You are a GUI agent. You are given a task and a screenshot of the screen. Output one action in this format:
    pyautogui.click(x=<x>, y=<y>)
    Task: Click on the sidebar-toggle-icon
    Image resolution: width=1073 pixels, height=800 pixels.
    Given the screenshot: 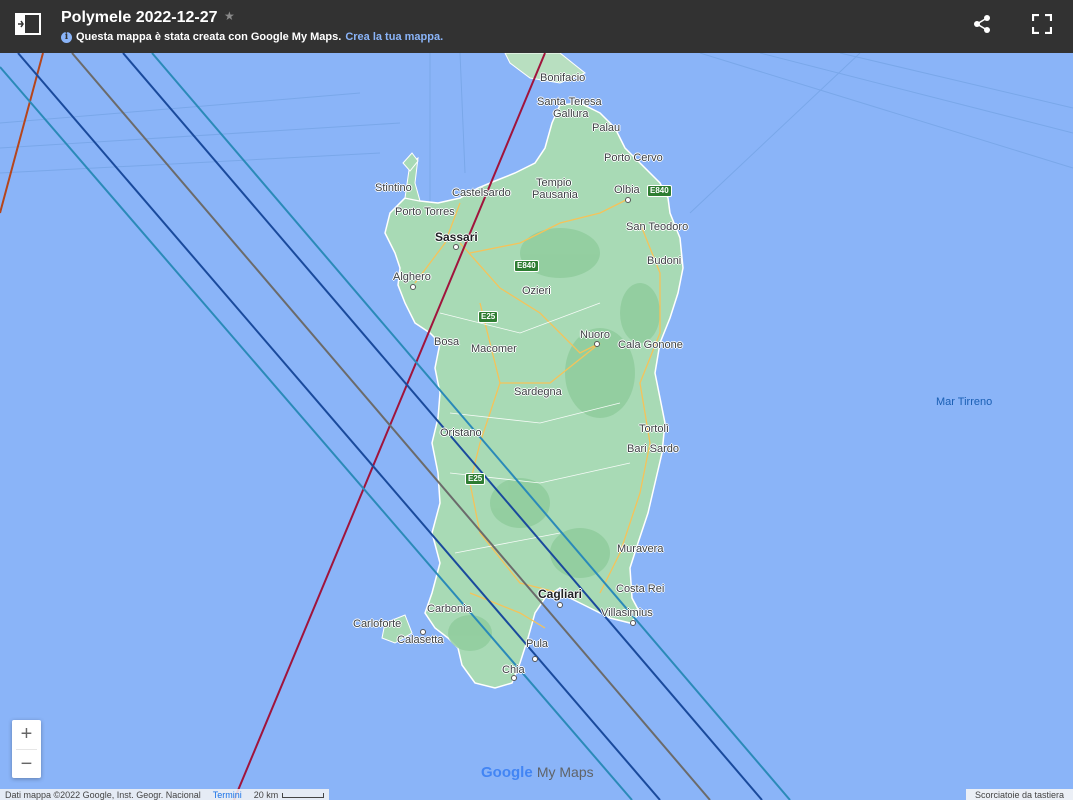 What is the action you would take?
    pyautogui.click(x=28, y=24)
    